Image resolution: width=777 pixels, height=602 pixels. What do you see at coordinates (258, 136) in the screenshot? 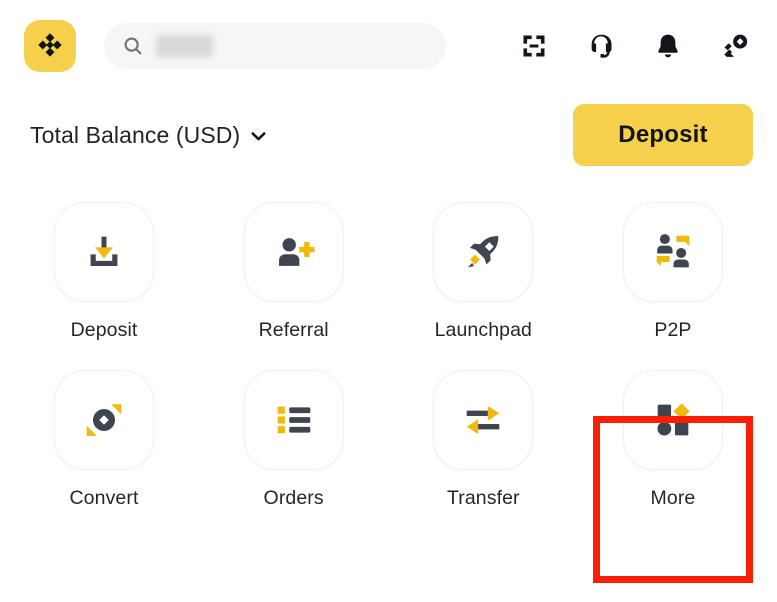
I see `chevron-down-icon` at bounding box center [258, 136].